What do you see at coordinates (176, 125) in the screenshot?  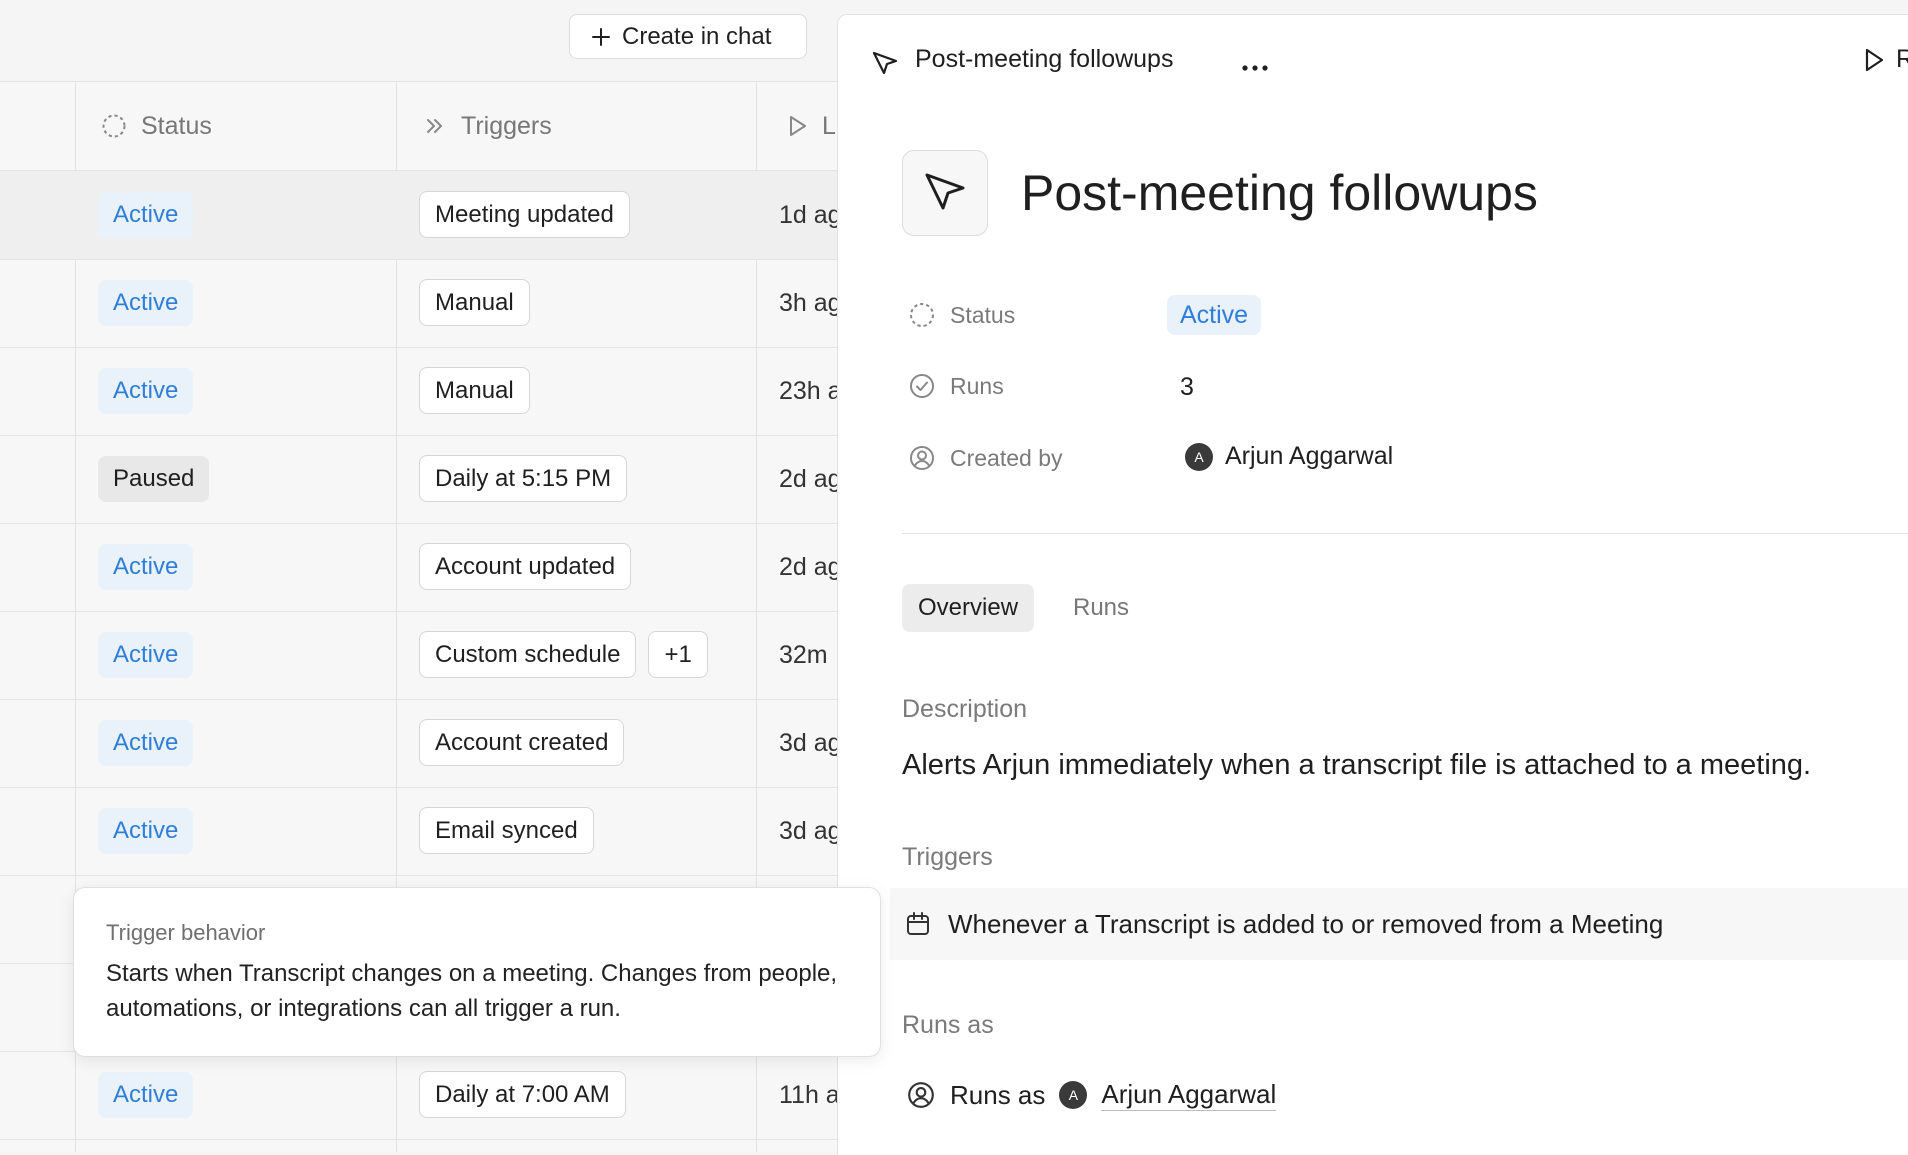 I see `column-header-status-label: Status` at bounding box center [176, 125].